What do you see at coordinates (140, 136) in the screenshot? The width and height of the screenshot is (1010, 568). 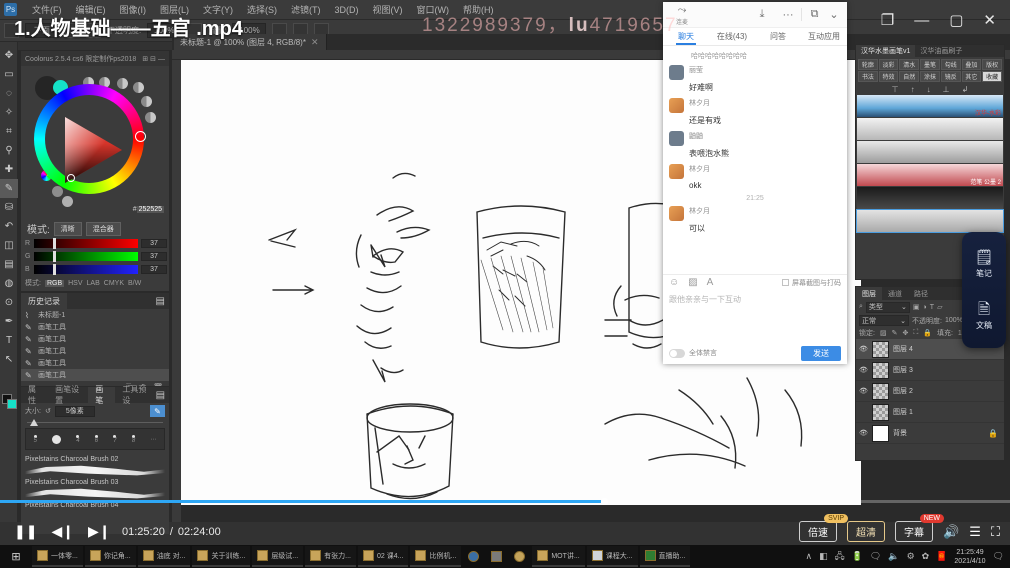 I see `hue-selector-knob` at bounding box center [140, 136].